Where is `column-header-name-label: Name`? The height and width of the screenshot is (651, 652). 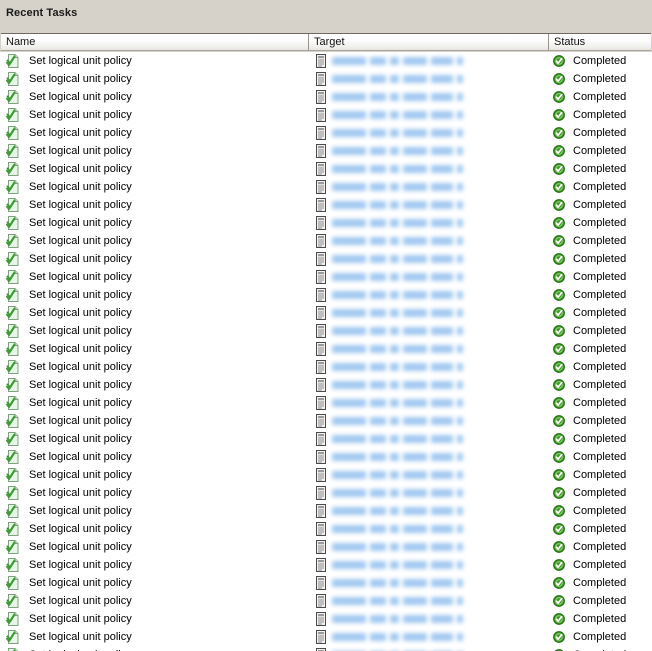
column-header-name-label: Name is located at coordinates (21, 42).